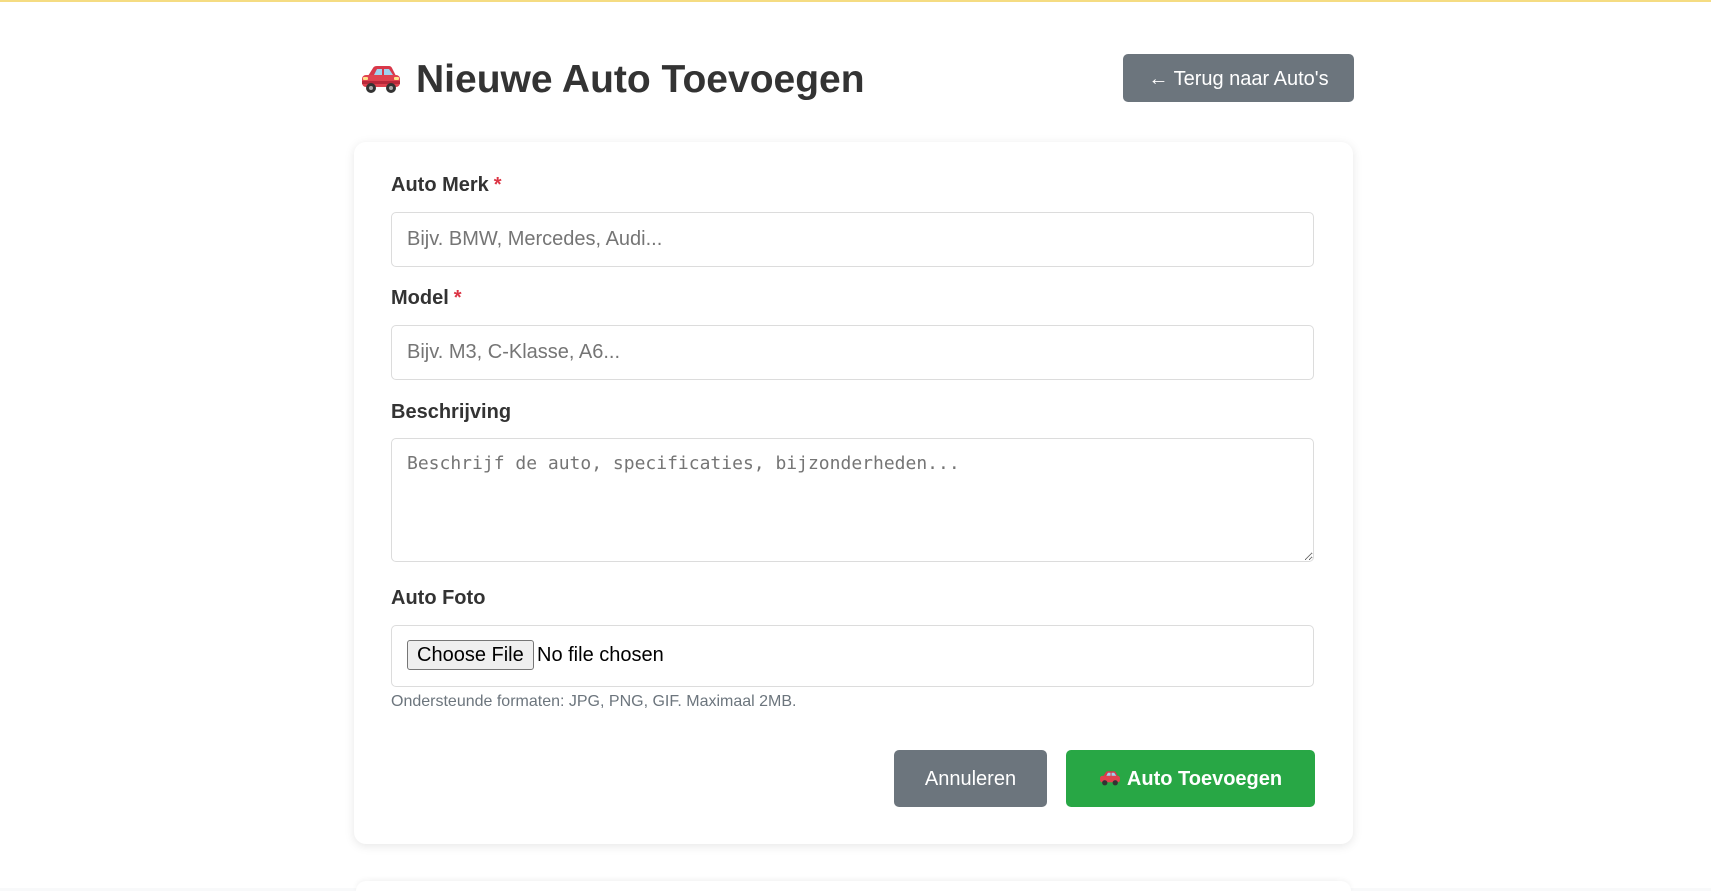 The width and height of the screenshot is (1711, 891). I want to click on cancel-button: Annuleren, so click(970, 778).